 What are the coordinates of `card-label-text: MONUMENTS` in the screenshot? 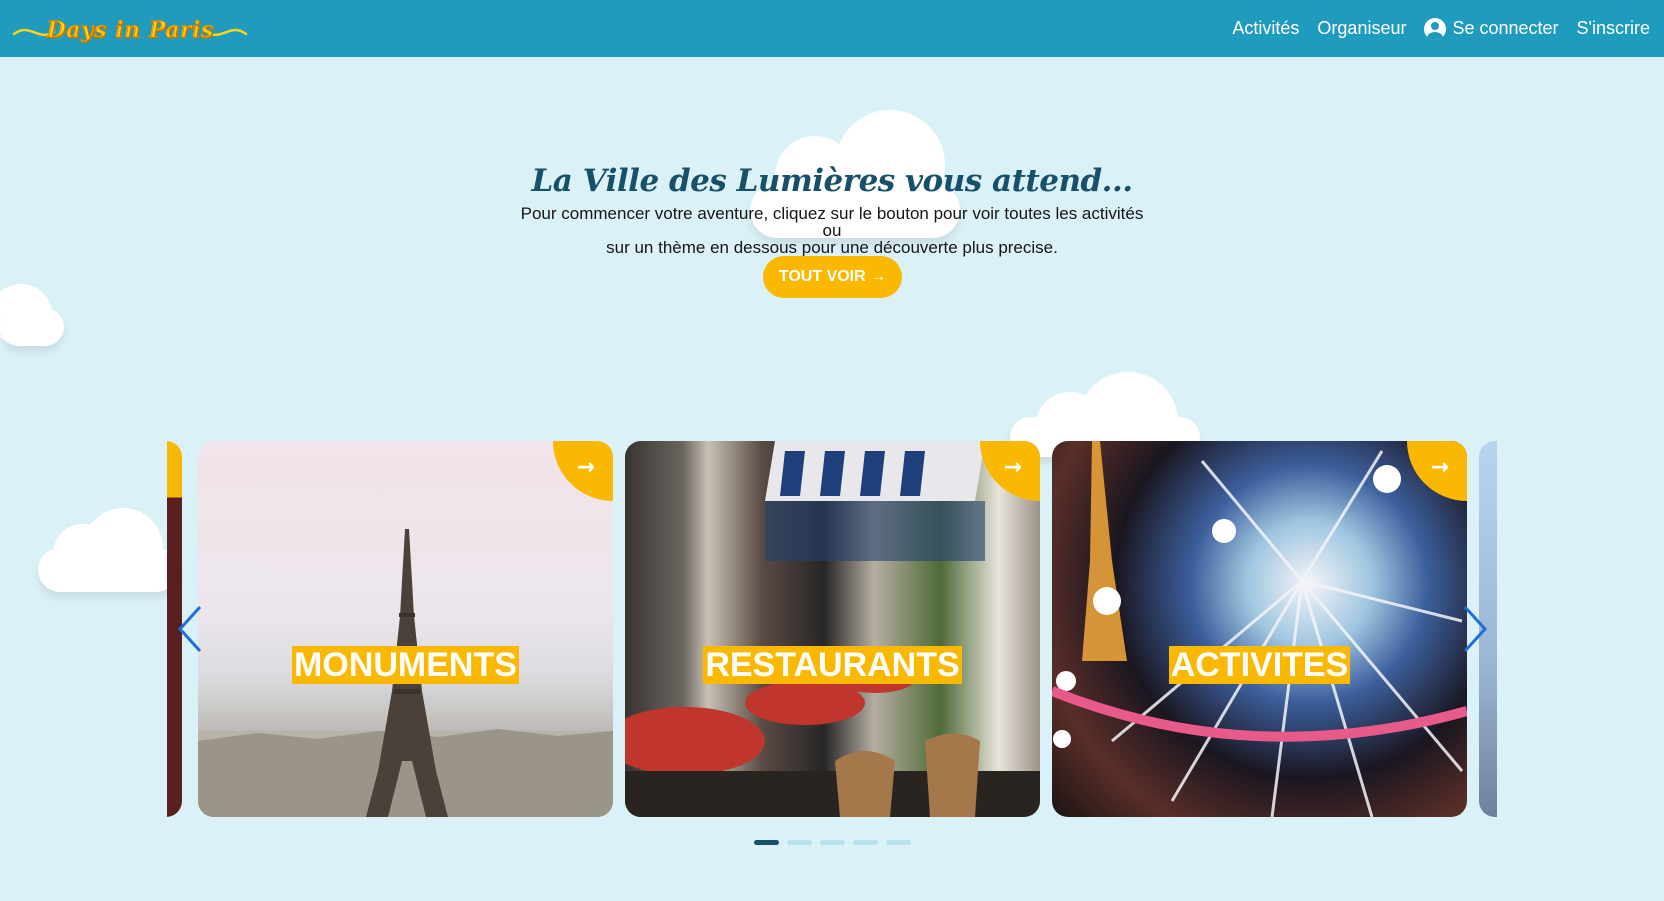 It's located at (405, 665).